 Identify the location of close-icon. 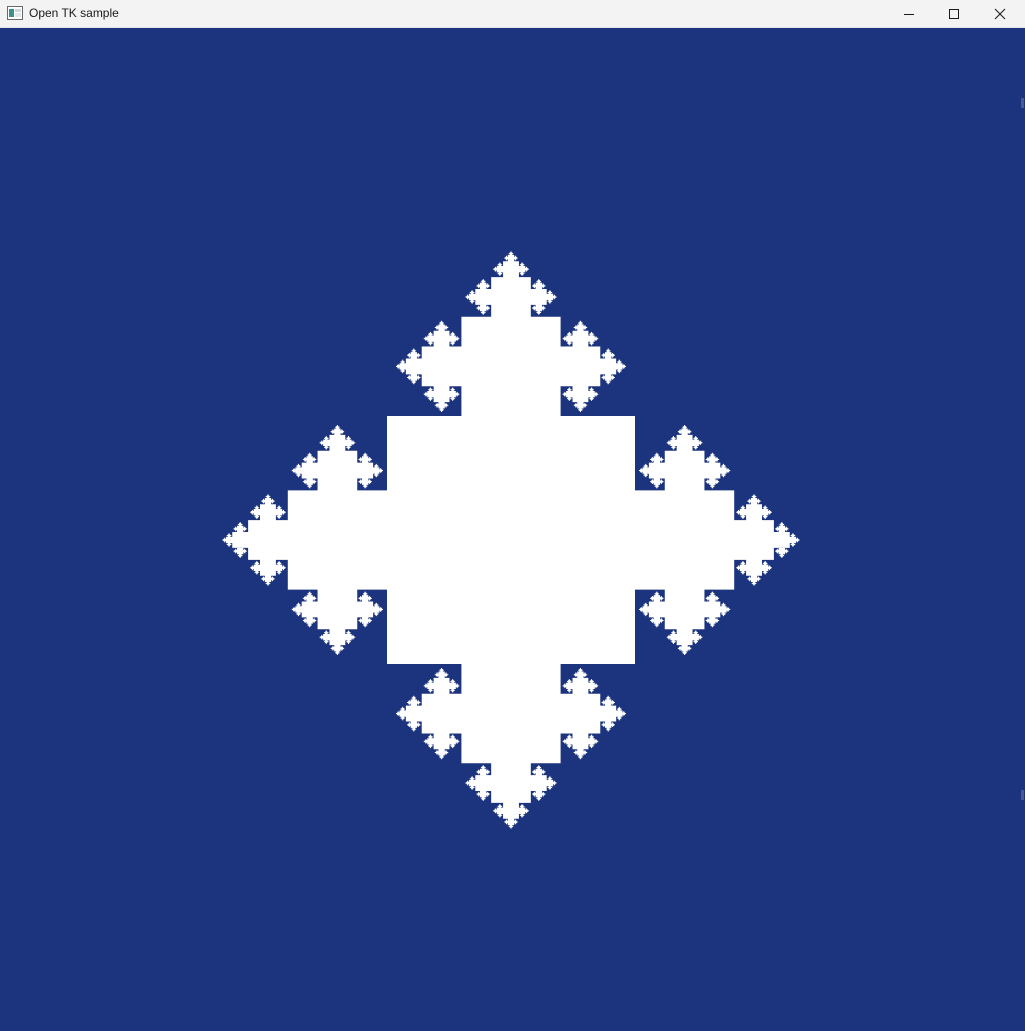
(1000, 13).